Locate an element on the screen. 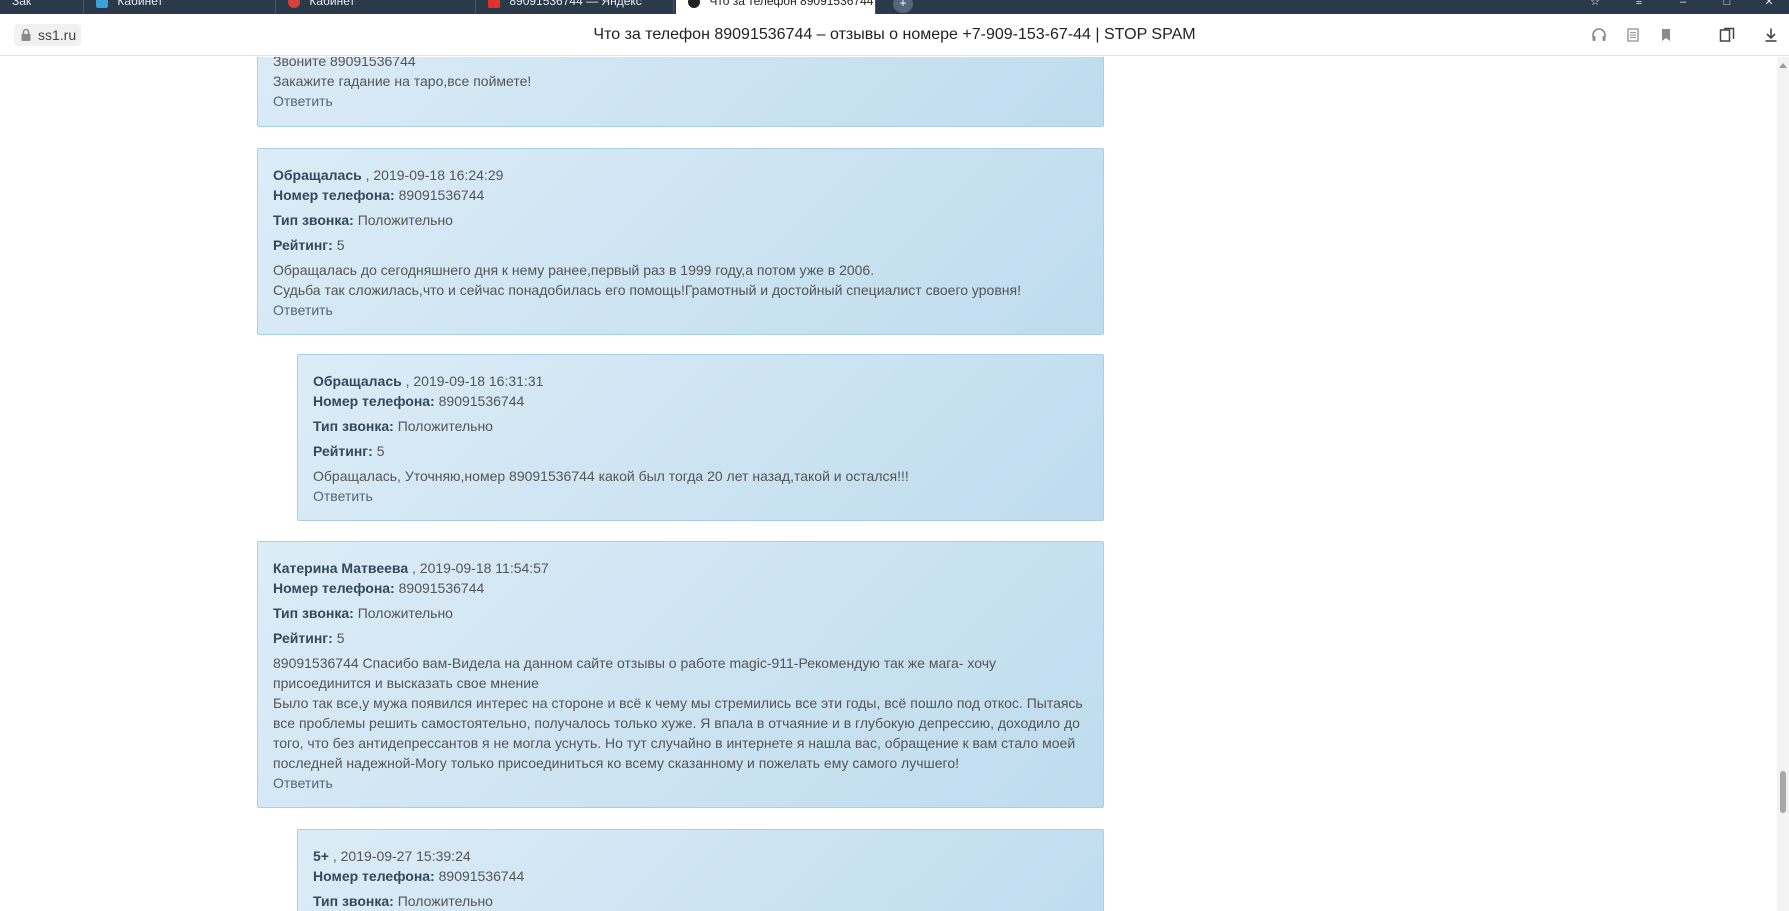 The width and height of the screenshot is (1789, 911). review-author: 5+ is located at coordinates (321, 856).